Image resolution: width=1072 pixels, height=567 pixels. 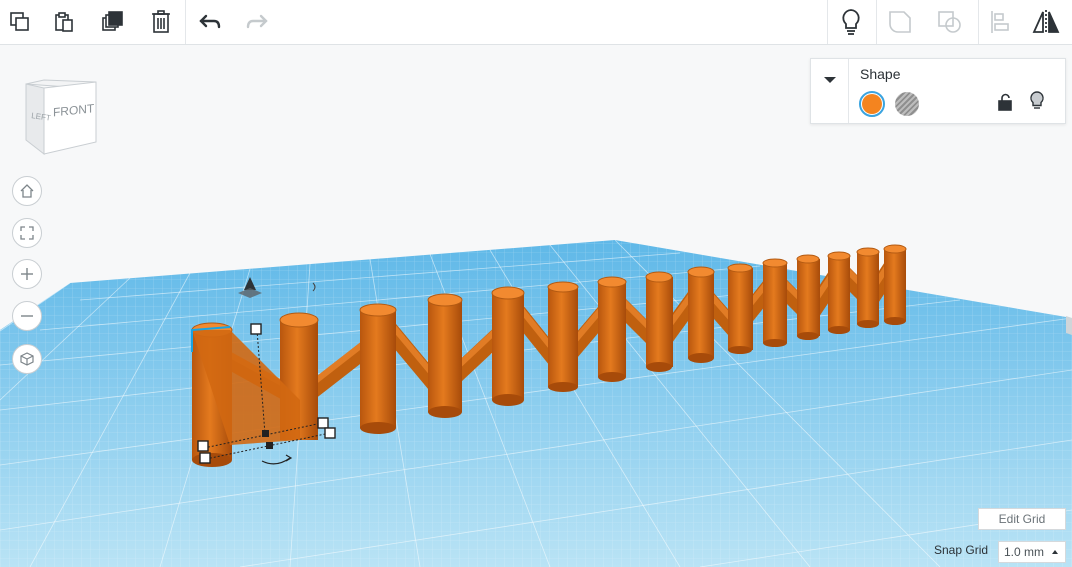 I want to click on snap-grid-select: 1.0 mm, so click(x=1032, y=552).